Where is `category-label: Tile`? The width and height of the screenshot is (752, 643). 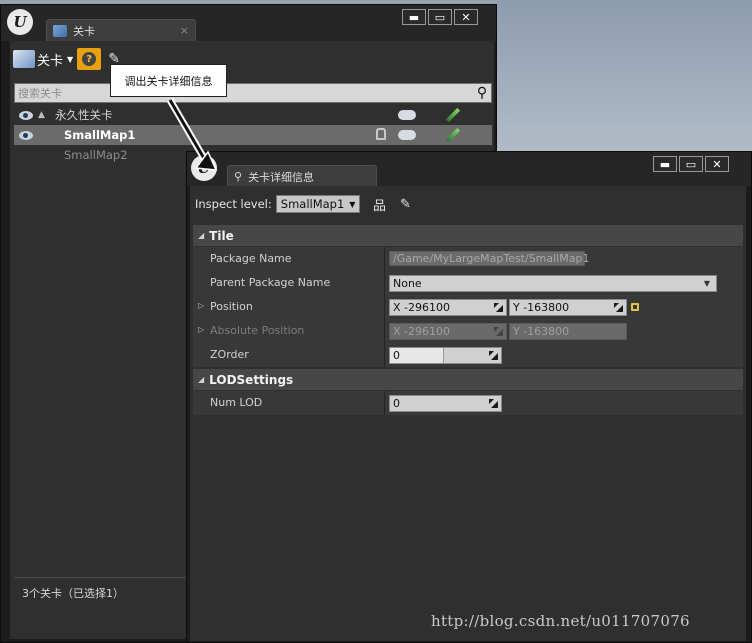
category-label: Tile is located at coordinates (221, 235).